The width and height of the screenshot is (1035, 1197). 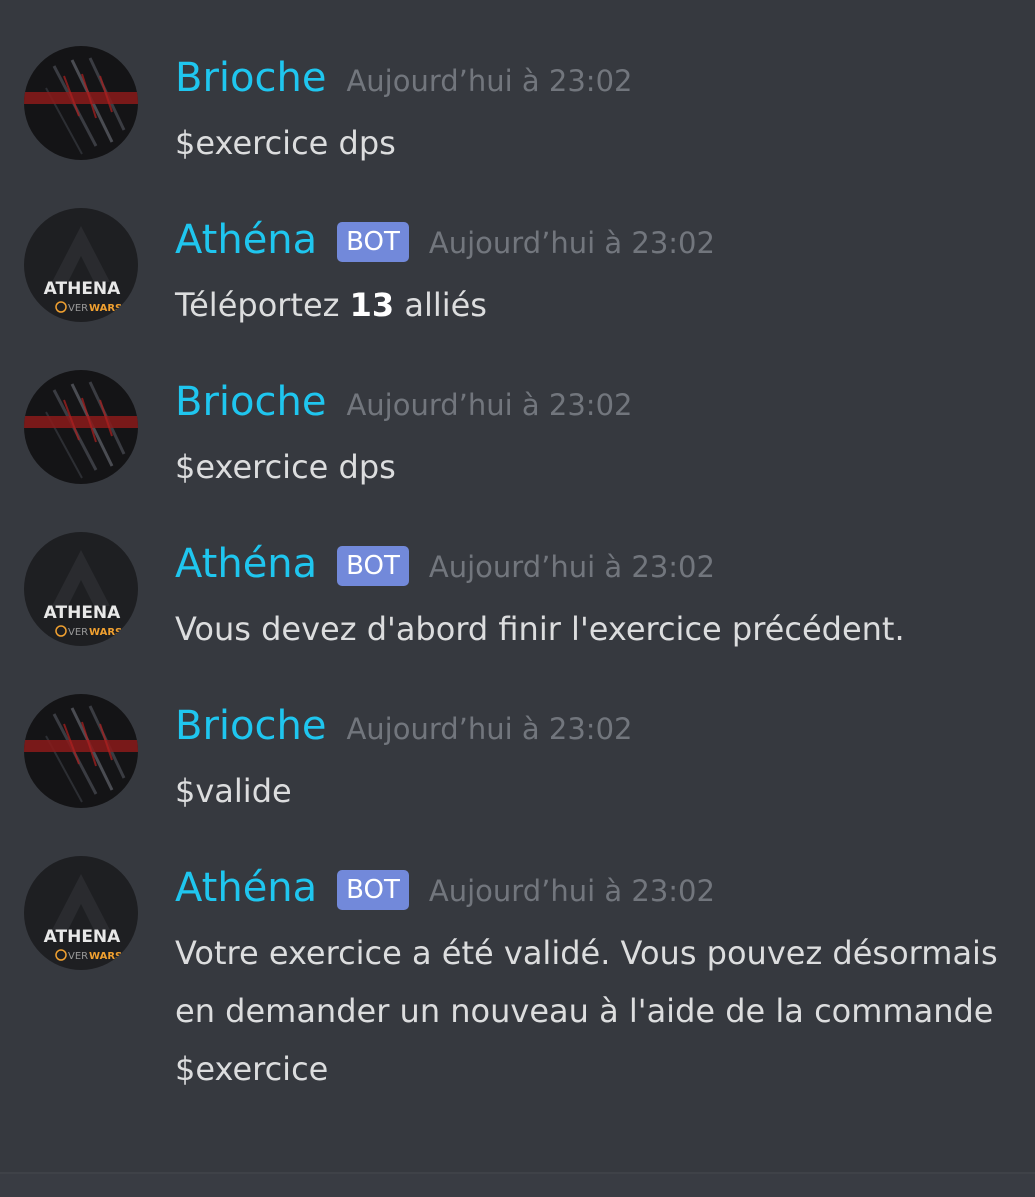 I want to click on message-list-bottom-divider, so click(x=517, y=1184).